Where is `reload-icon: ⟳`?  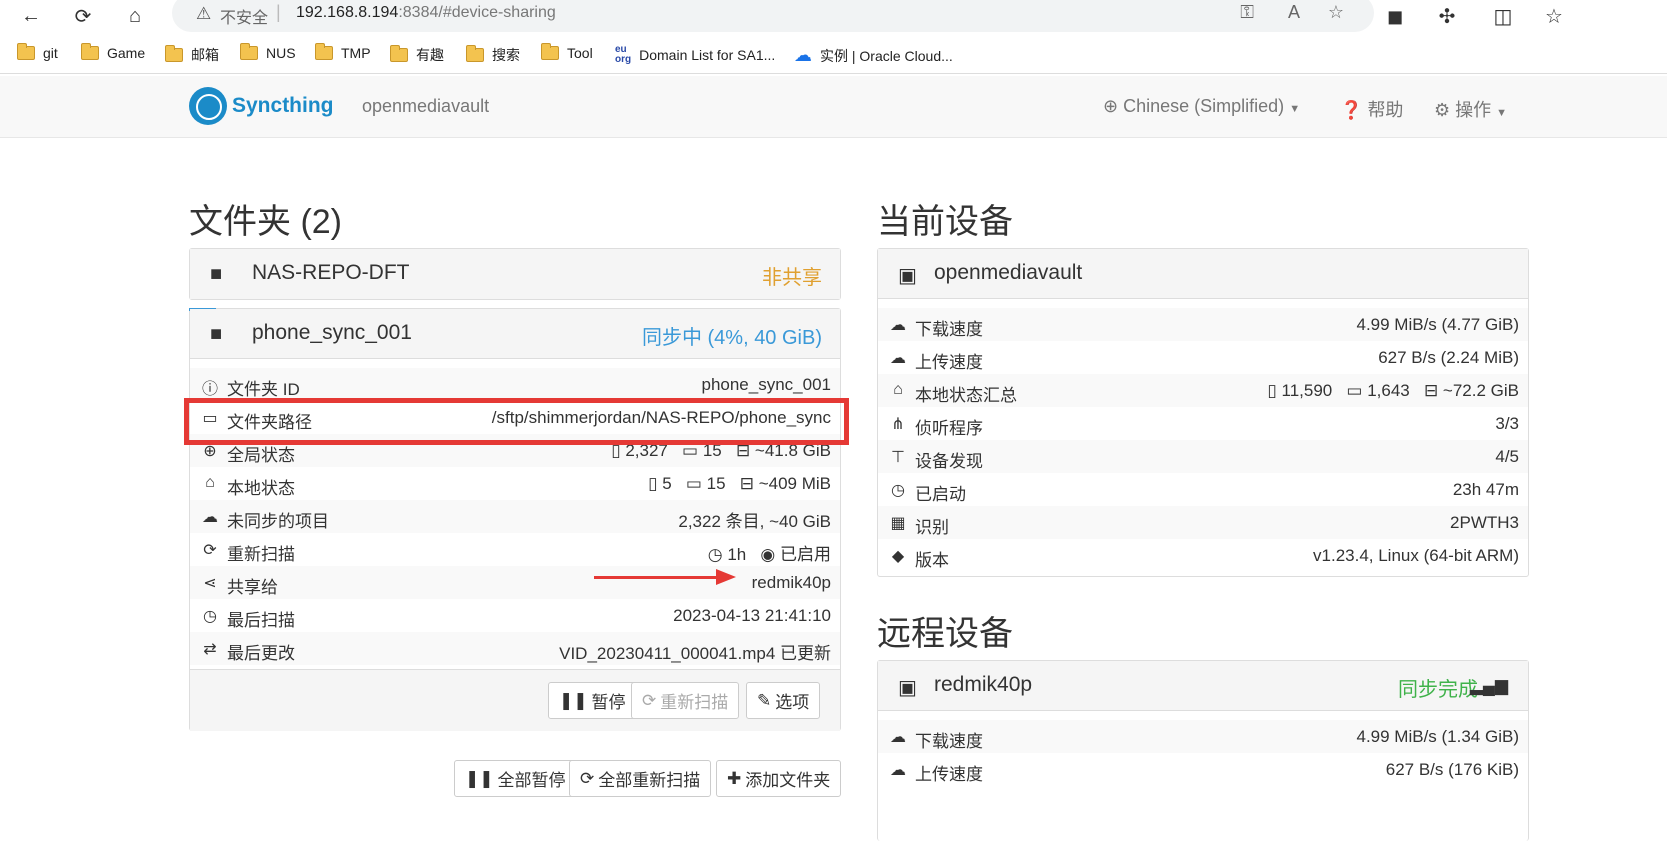 reload-icon: ⟳ is located at coordinates (83, 16).